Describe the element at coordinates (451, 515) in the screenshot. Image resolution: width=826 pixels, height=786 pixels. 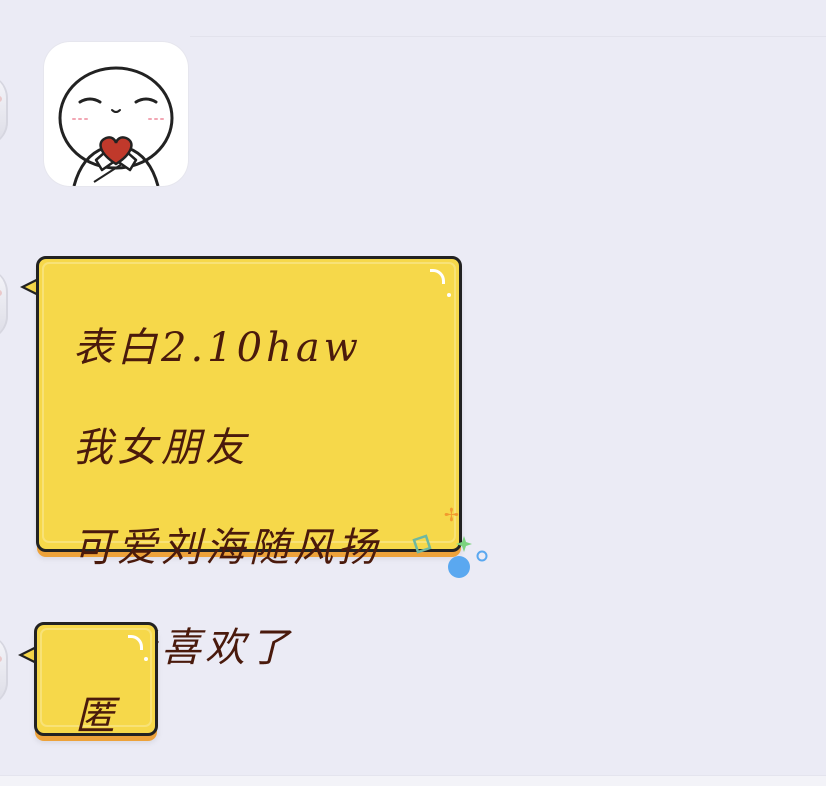
I see `sparkle-icon: ✢` at that location.